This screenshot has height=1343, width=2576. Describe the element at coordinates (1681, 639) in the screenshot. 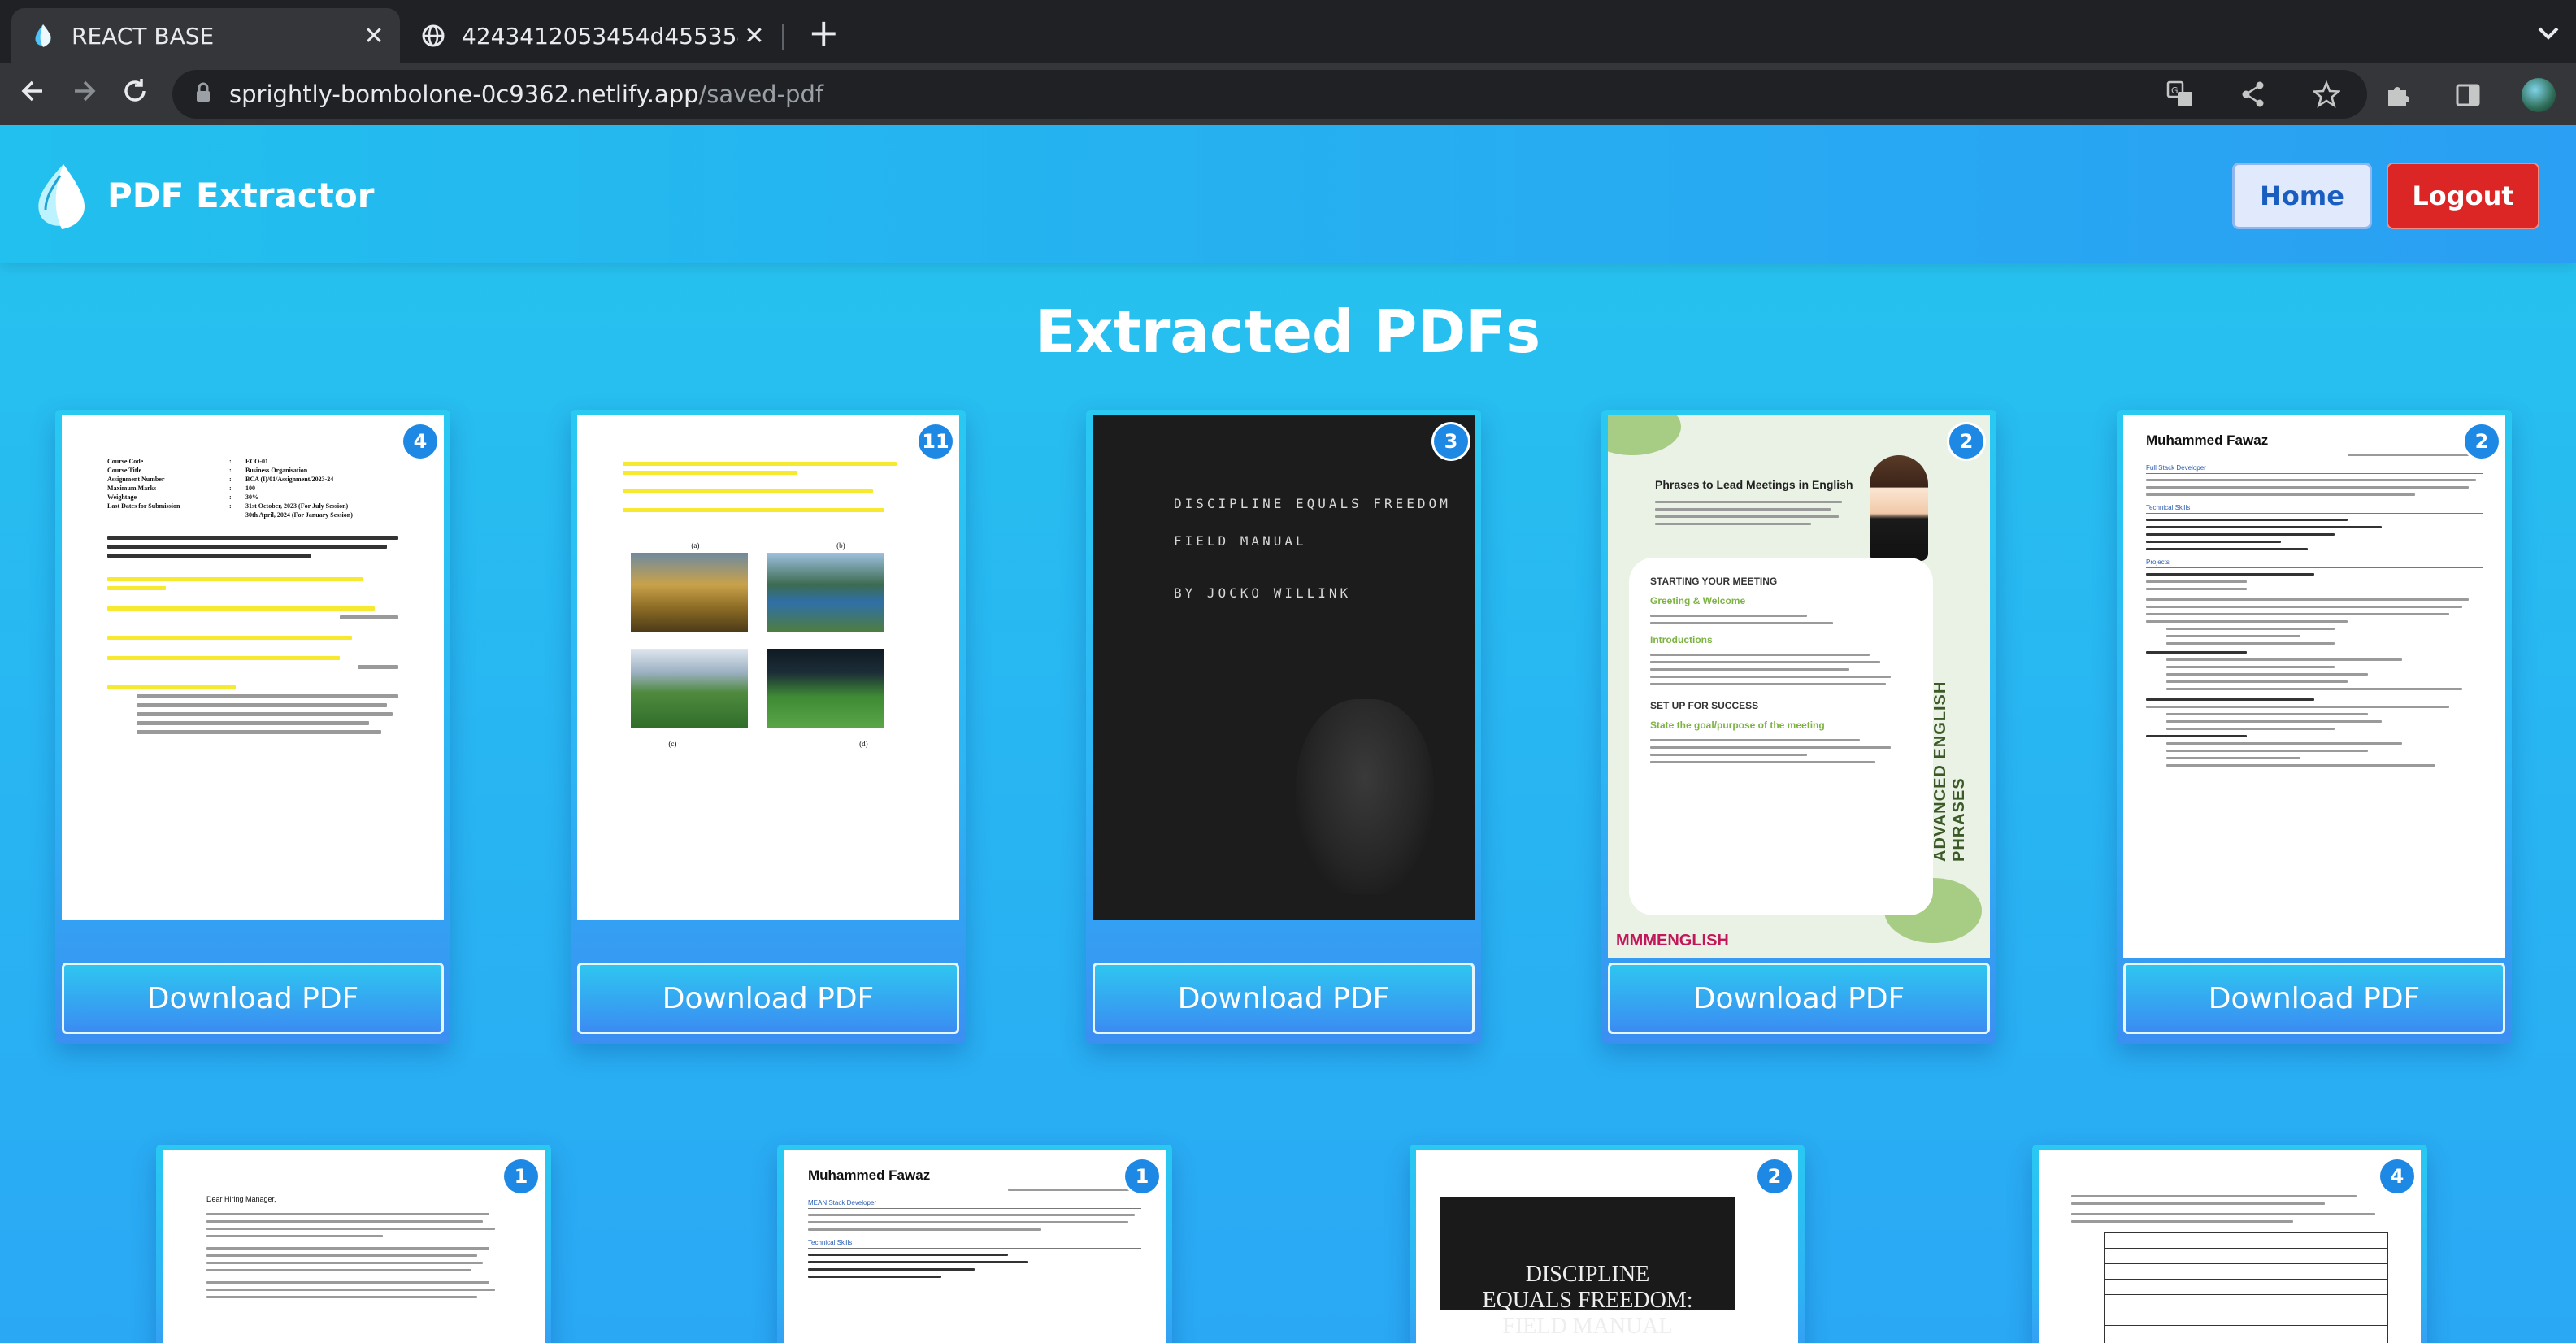

I see `subsection-heading: Introductions` at that location.